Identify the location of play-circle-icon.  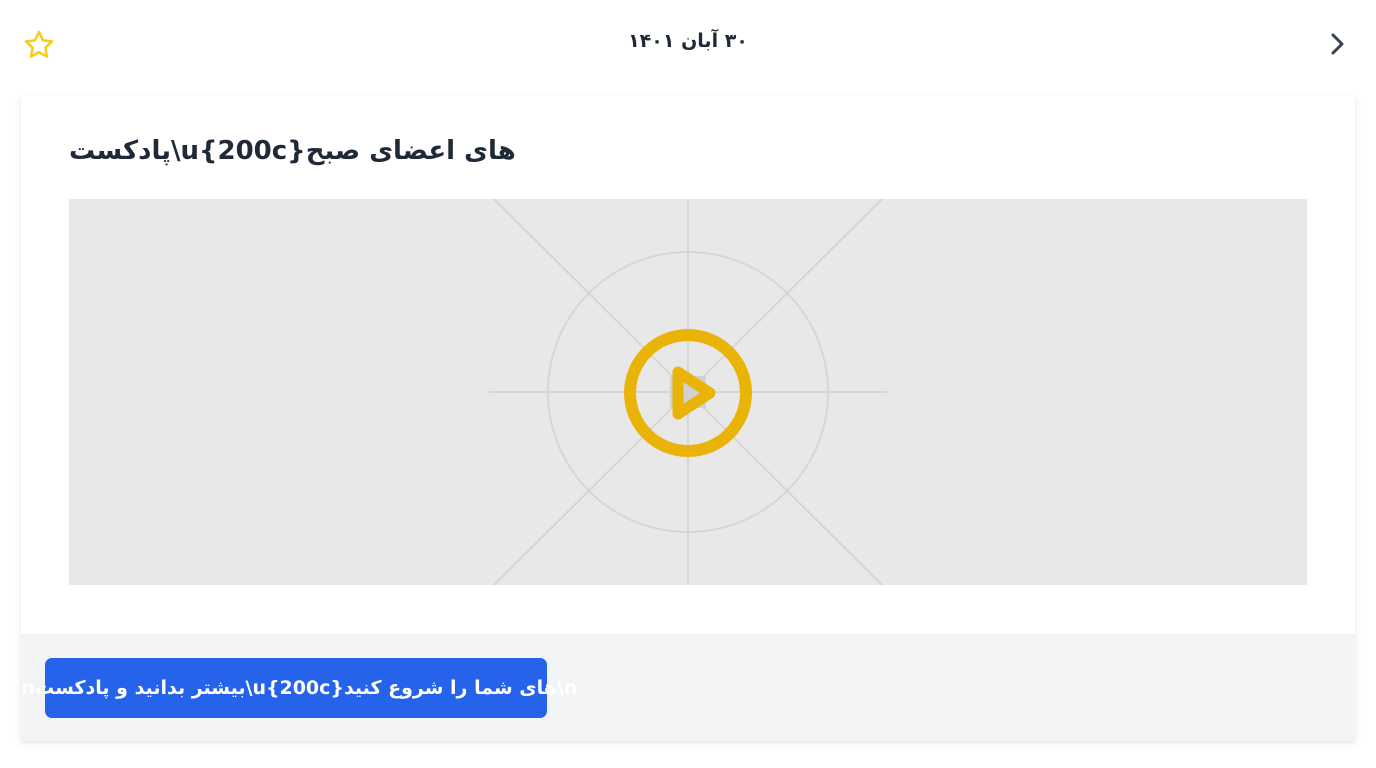
(688, 393).